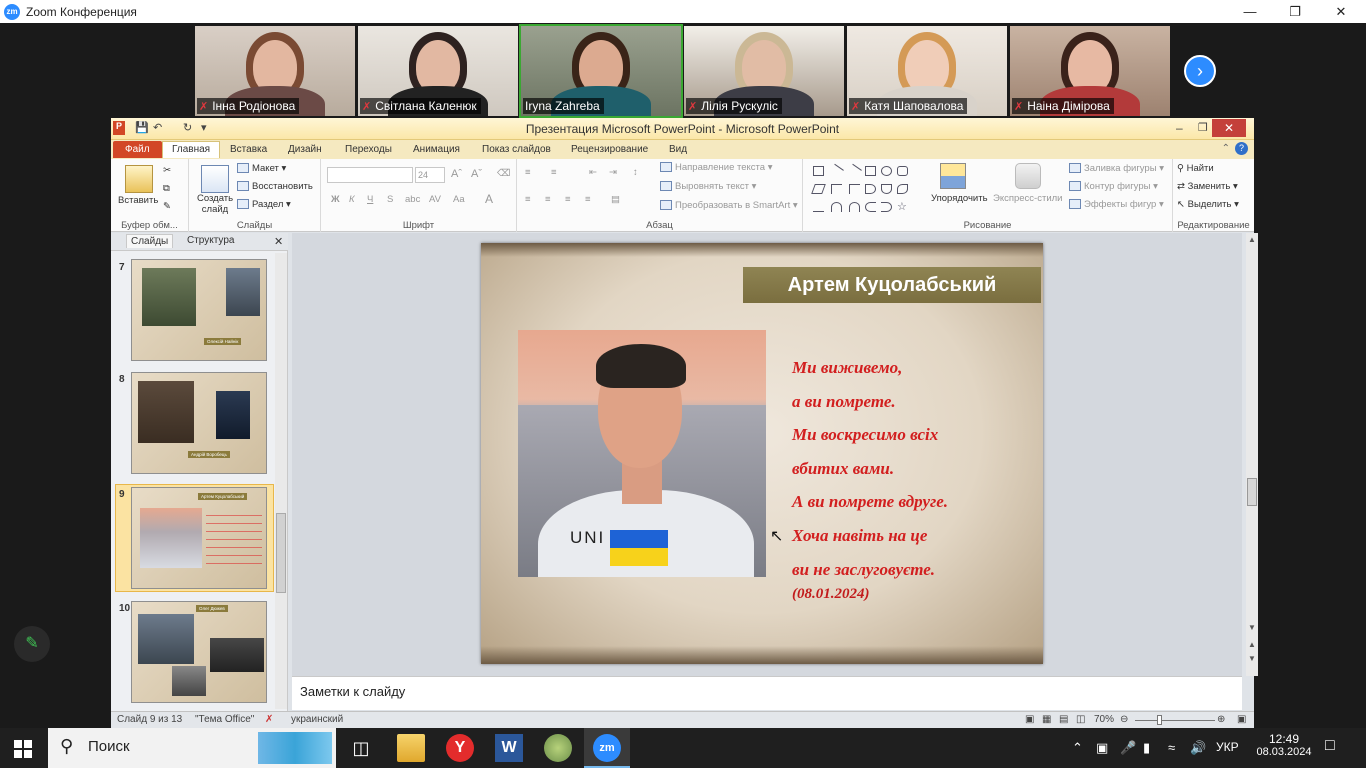 Image resolution: width=1366 pixels, height=768 pixels. I want to click on clear-format-icon: ⌫, so click(503, 173).